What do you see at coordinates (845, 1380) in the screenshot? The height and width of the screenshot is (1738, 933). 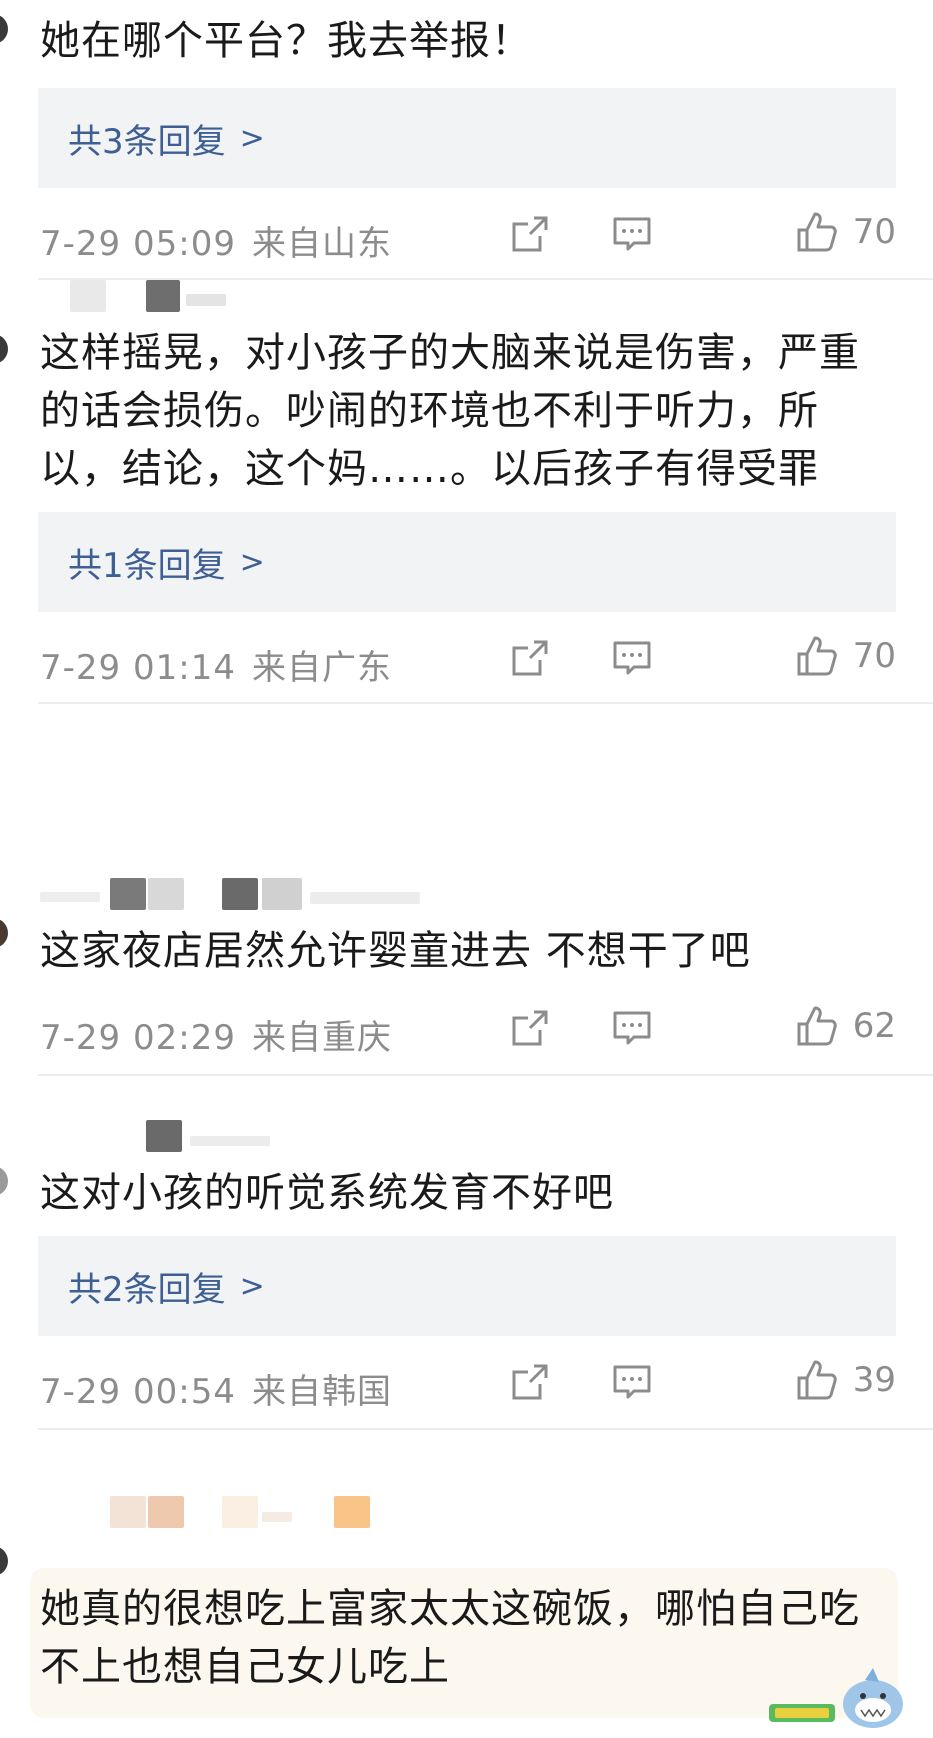 I see `like-button: 39` at bounding box center [845, 1380].